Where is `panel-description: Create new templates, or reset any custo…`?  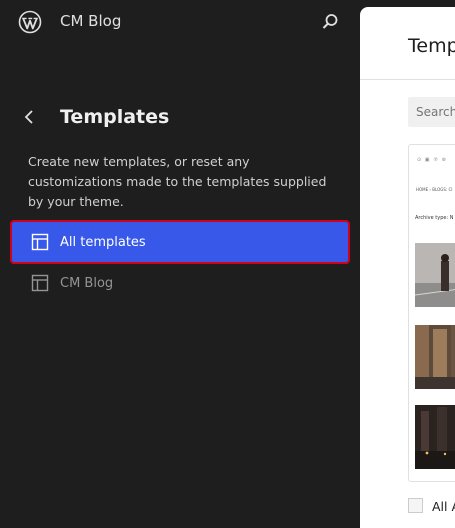 panel-description: Create new templates, or reset any custo… is located at coordinates (177, 181).